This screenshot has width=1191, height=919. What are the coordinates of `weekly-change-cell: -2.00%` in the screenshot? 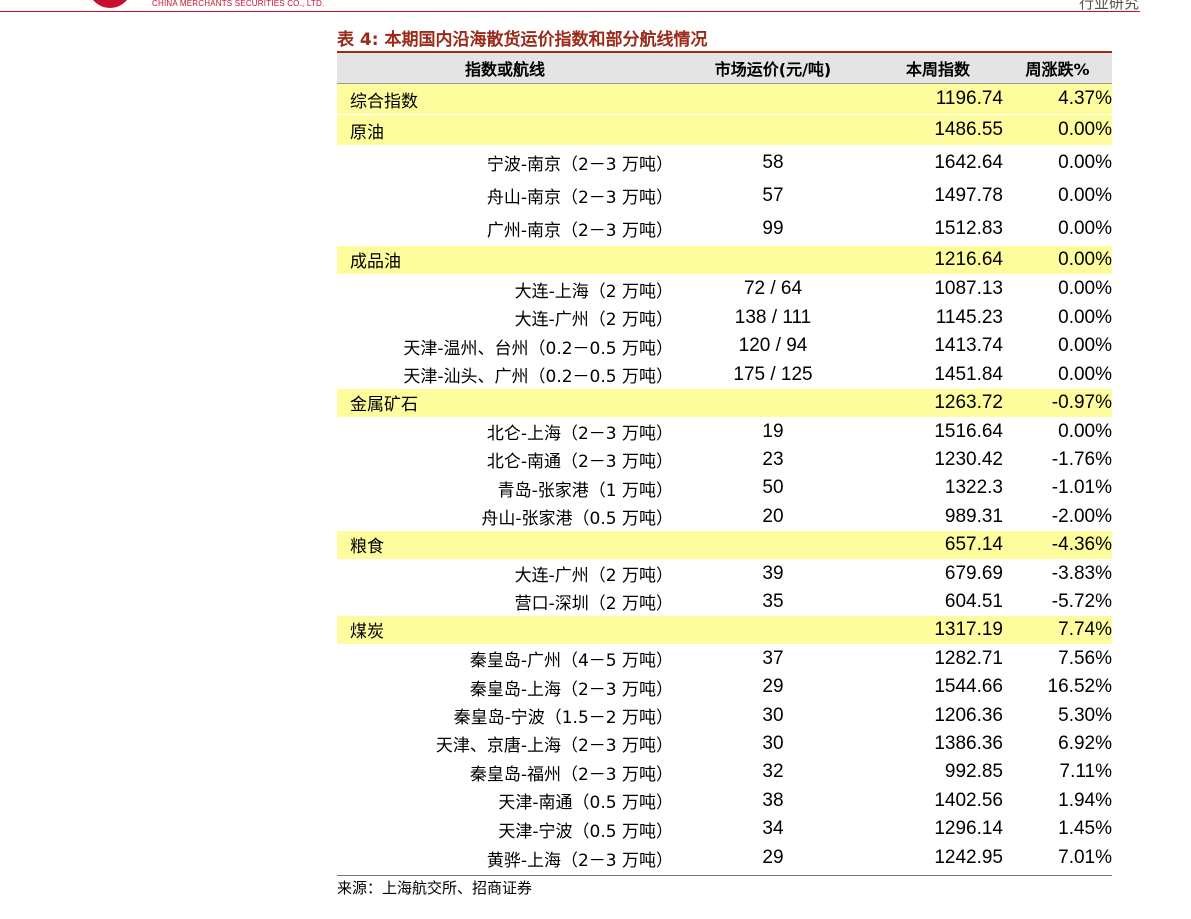 It's located at (1081, 516).